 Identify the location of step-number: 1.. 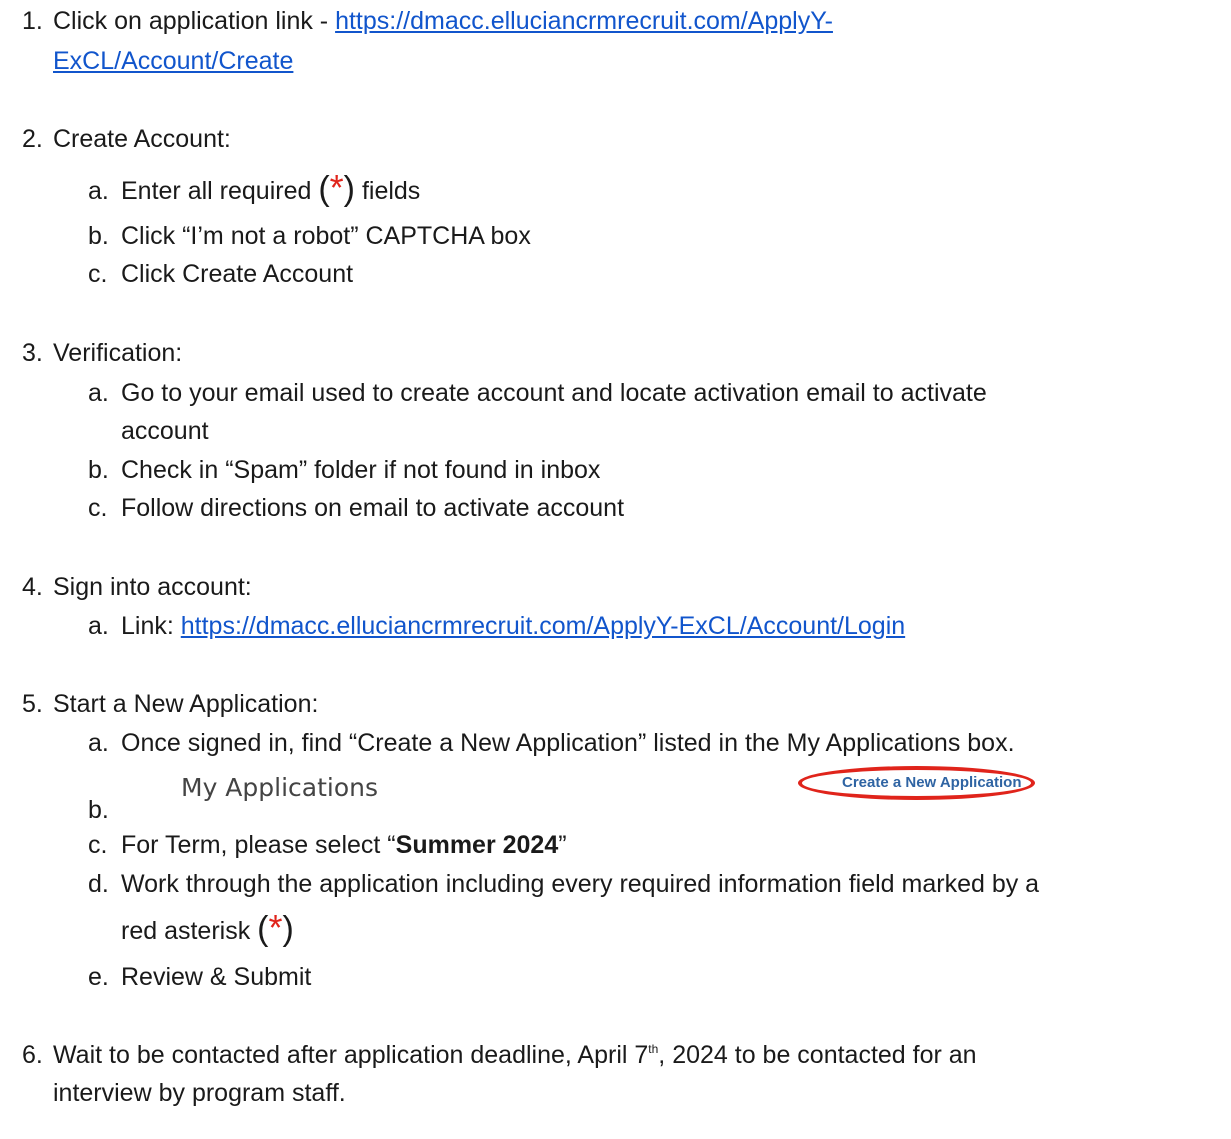
(32, 21).